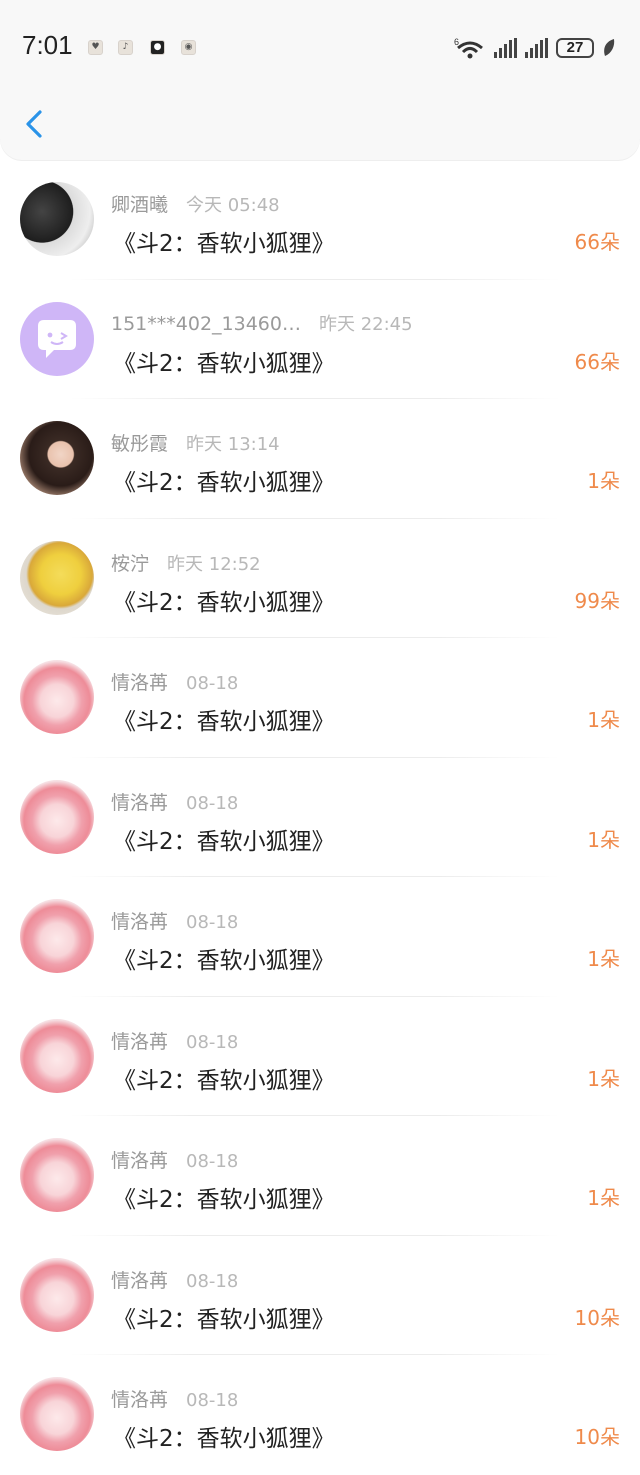 The width and height of the screenshot is (640, 1475). I want to click on top-bar: 7:01 ♥ ♪ ● ◉ 6 27, so click(320, 80).